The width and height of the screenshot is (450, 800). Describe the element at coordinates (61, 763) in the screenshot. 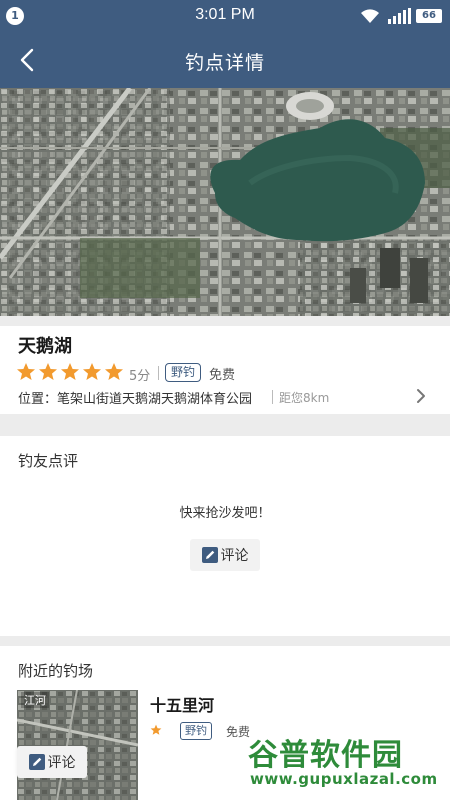

I see `floating-comment-label: 评论` at that location.